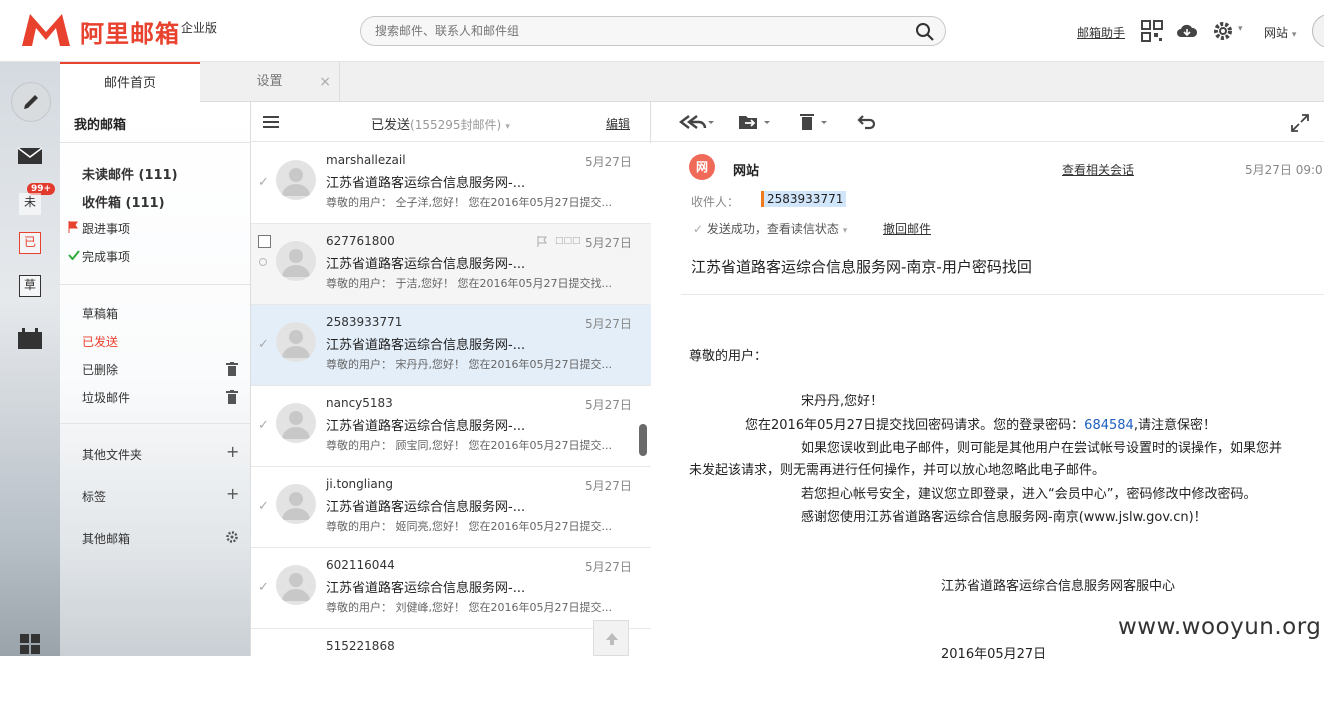  What do you see at coordinates (1058, 586) in the screenshot?
I see `signature: 江苏省道路客运综合信息服务网客服中心` at bounding box center [1058, 586].